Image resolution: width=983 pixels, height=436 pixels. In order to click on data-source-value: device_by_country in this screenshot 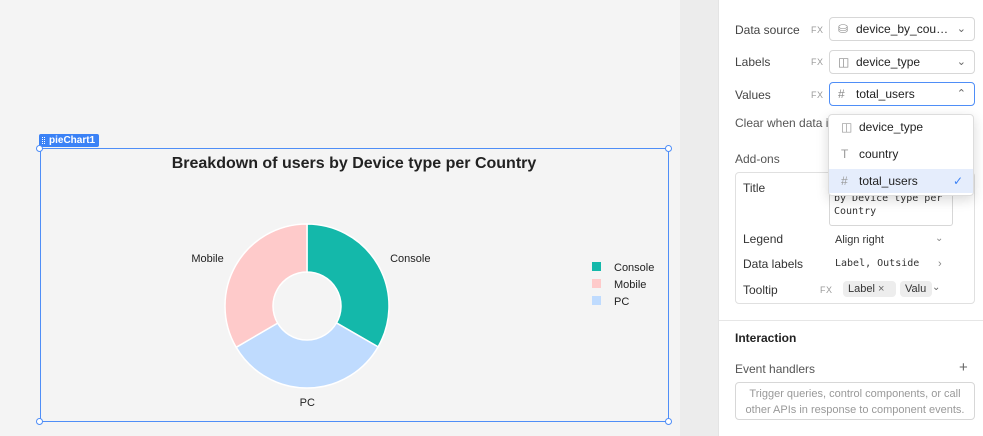, I will do `click(903, 29)`.